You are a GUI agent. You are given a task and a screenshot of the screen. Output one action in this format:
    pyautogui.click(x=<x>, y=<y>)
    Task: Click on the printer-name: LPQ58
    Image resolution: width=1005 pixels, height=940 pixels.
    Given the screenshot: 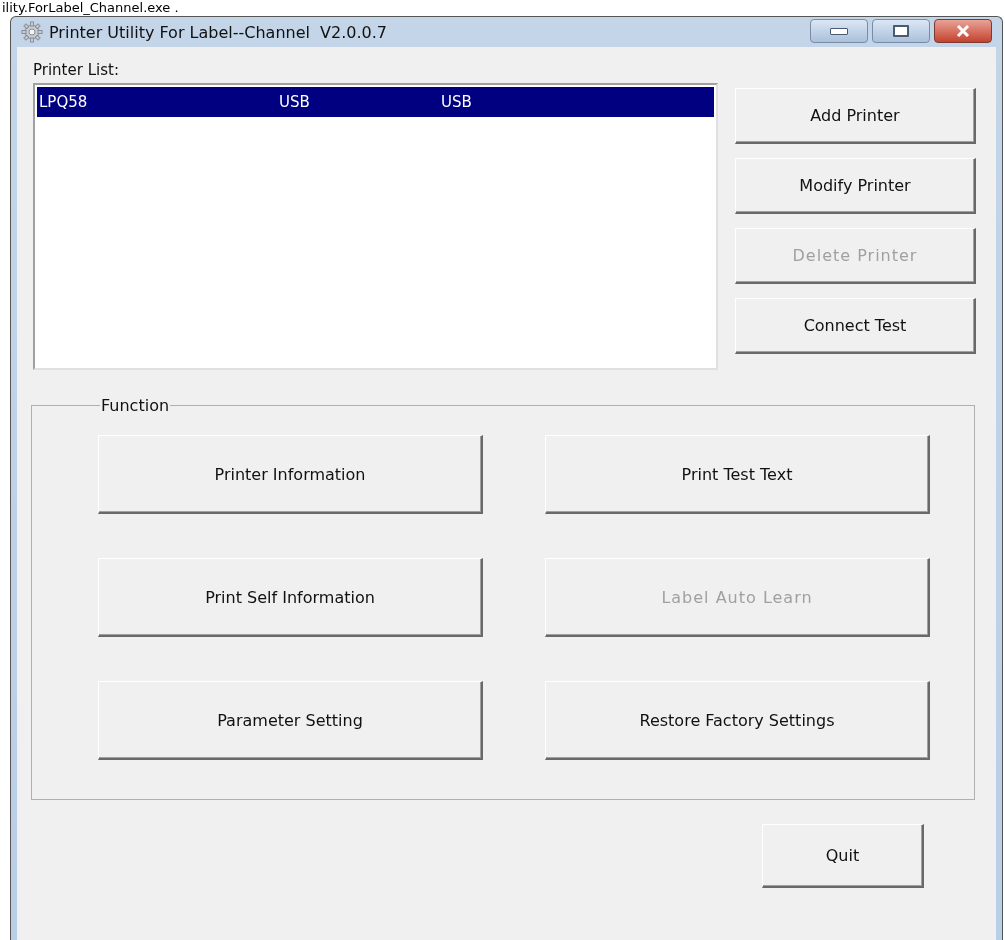 What is the action you would take?
    pyautogui.click(x=63, y=102)
    